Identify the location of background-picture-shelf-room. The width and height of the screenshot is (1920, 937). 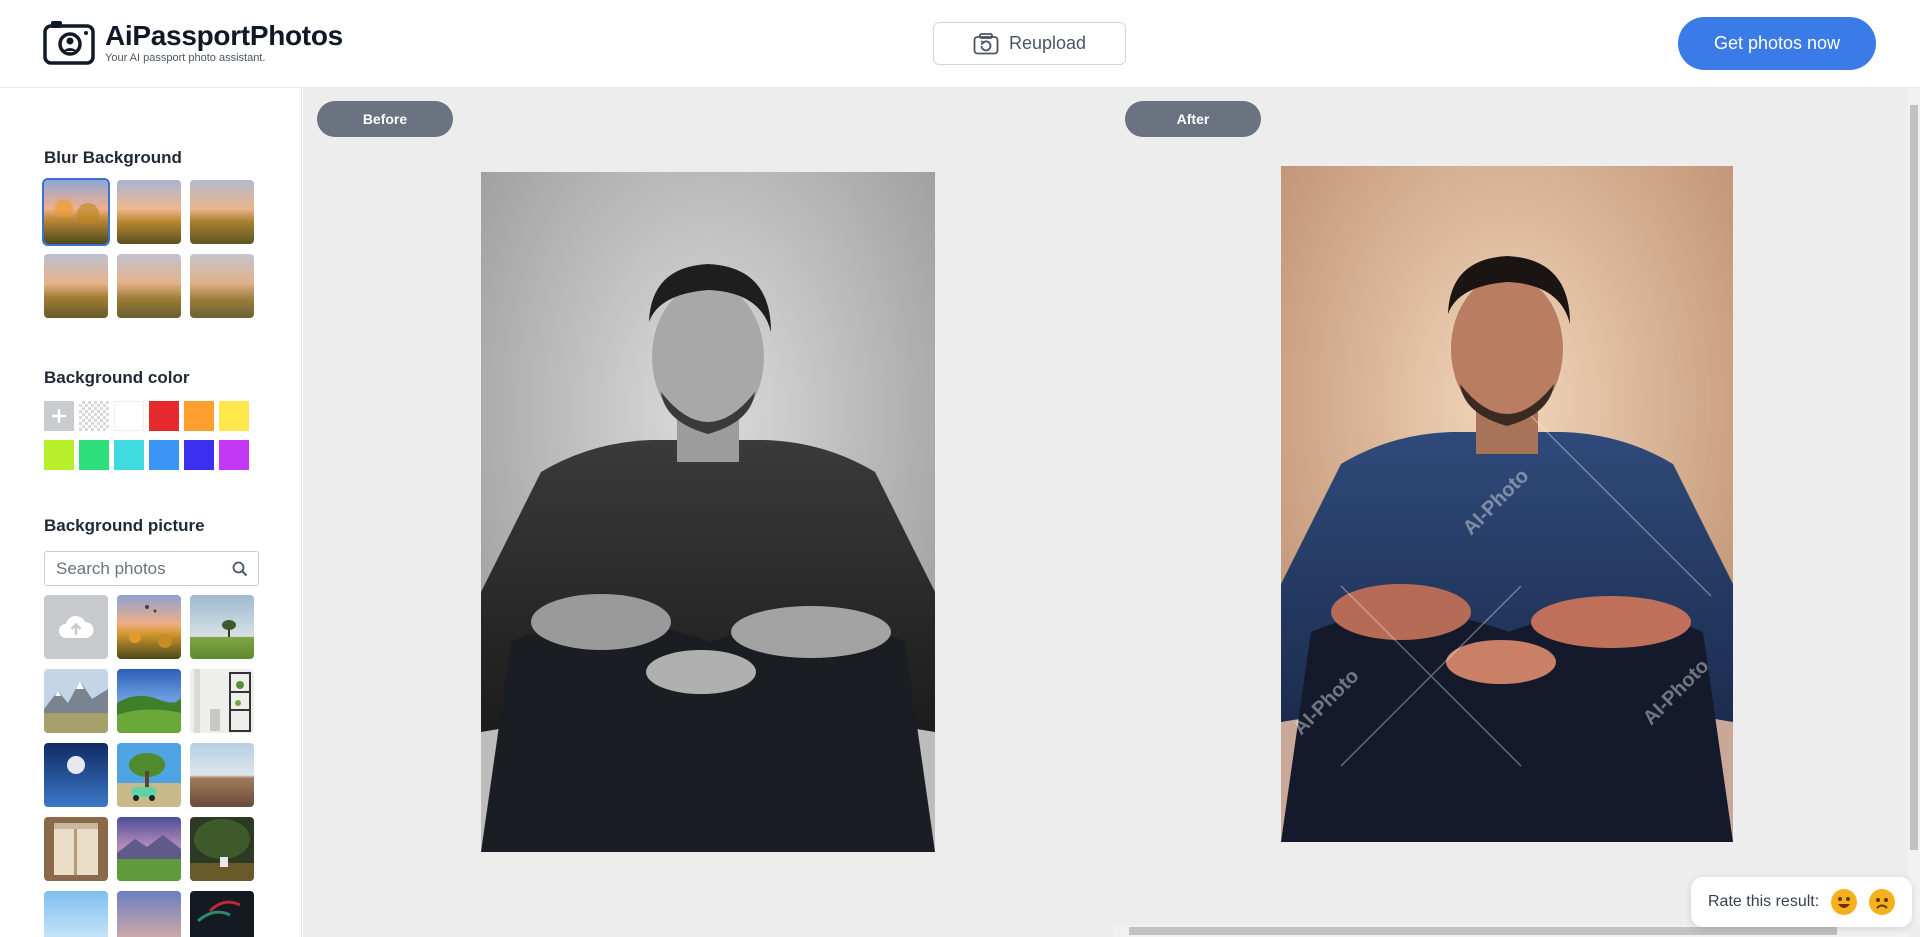
(222, 701).